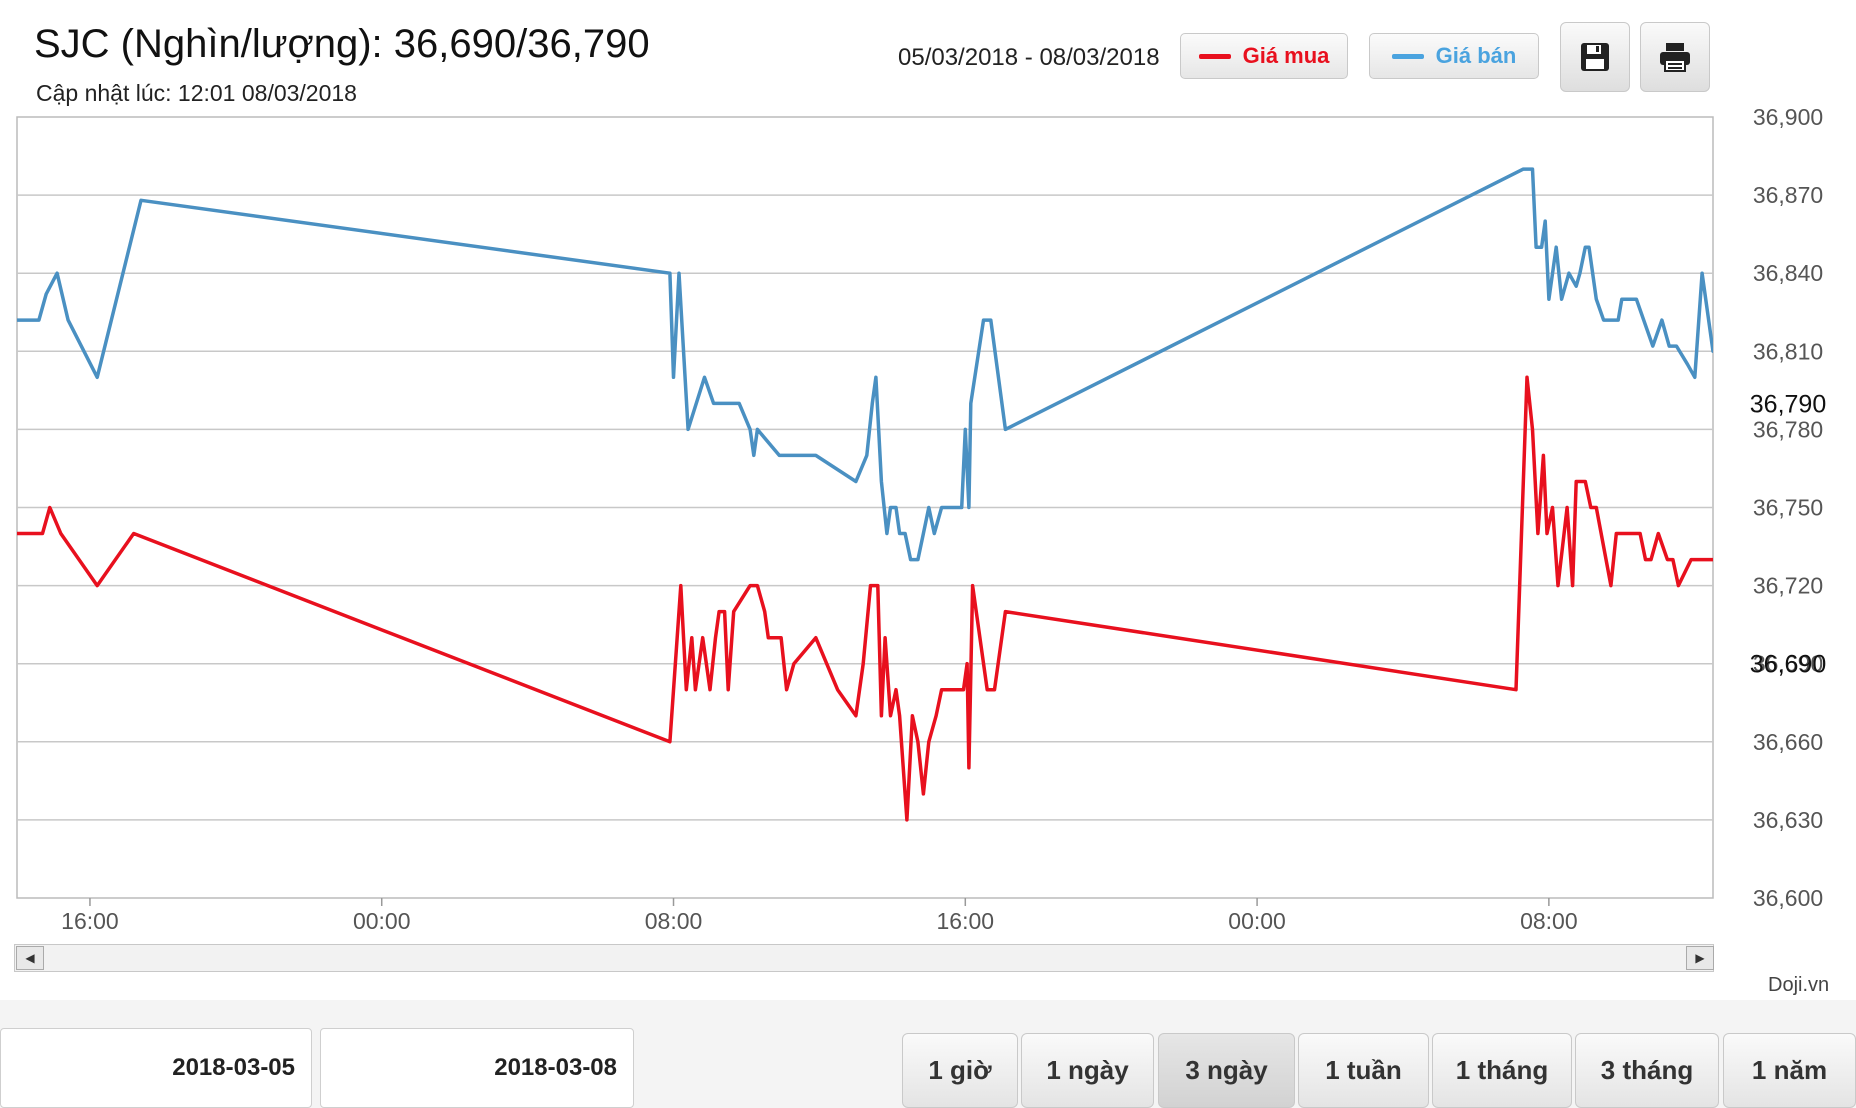 The image size is (1856, 1108). I want to click on y-tick-label: 36,720, so click(1788, 586).